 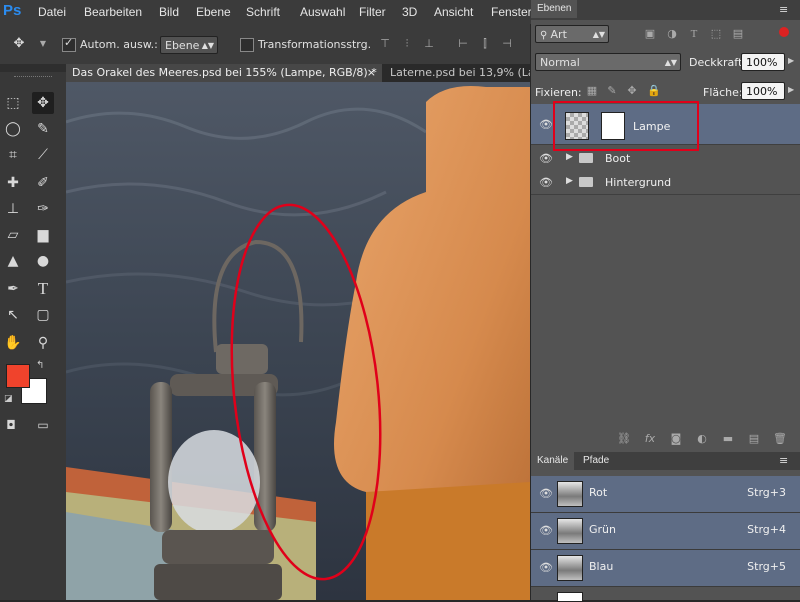 I want to click on dodge-tool-icon: ●, so click(x=43, y=261).